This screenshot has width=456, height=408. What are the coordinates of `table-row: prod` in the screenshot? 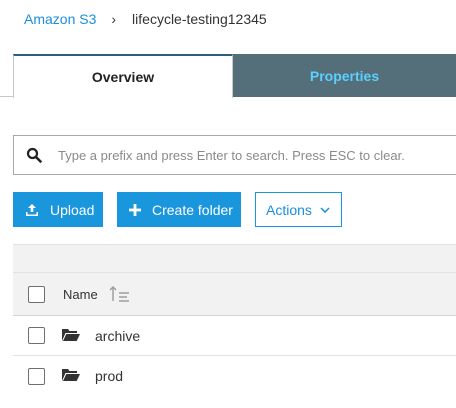 It's located at (234, 376).